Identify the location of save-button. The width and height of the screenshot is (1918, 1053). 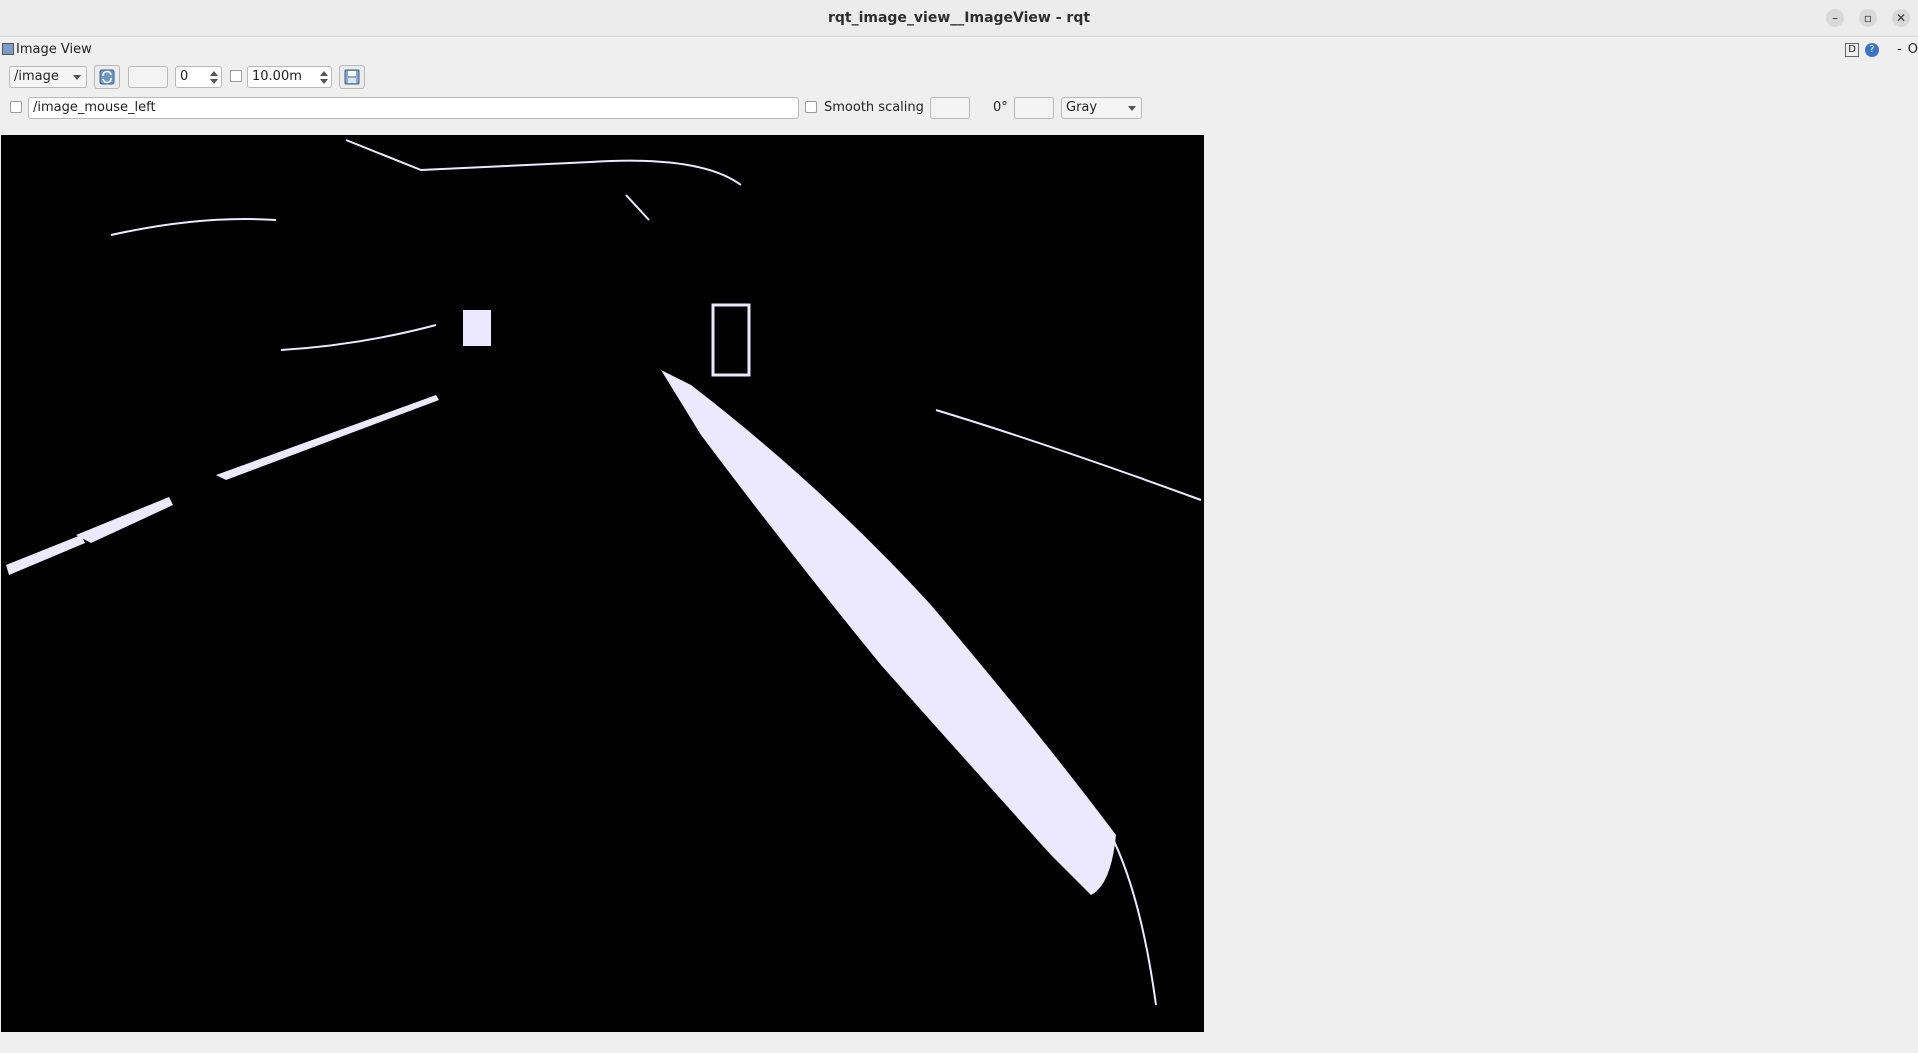
(352, 77).